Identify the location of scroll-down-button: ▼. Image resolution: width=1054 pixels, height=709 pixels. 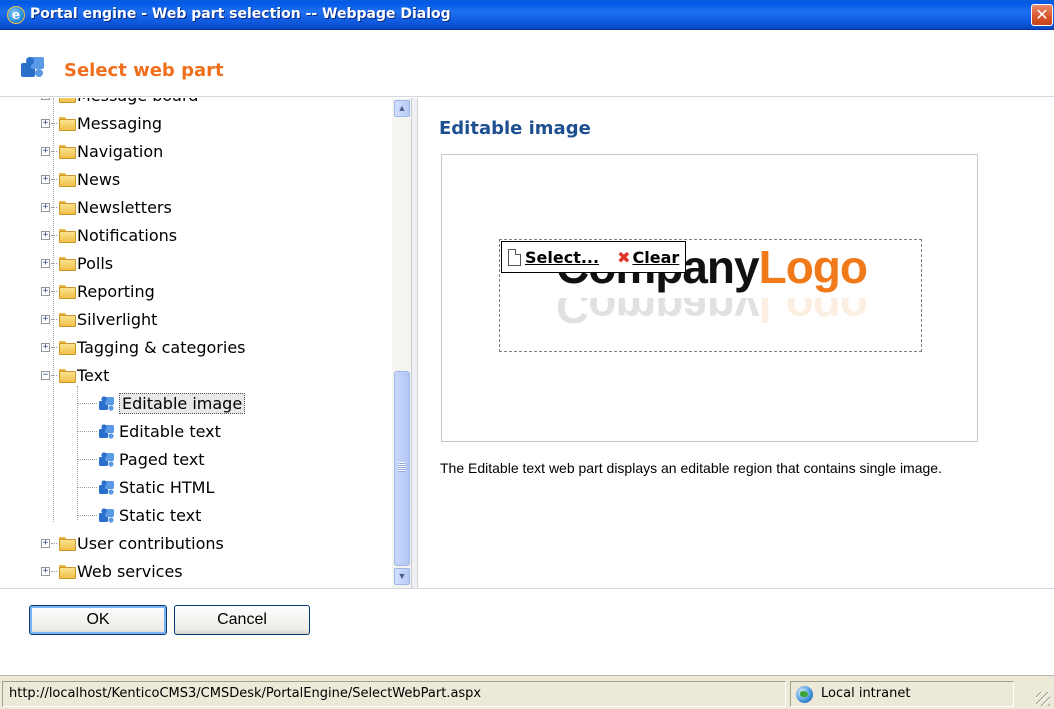
(402, 576).